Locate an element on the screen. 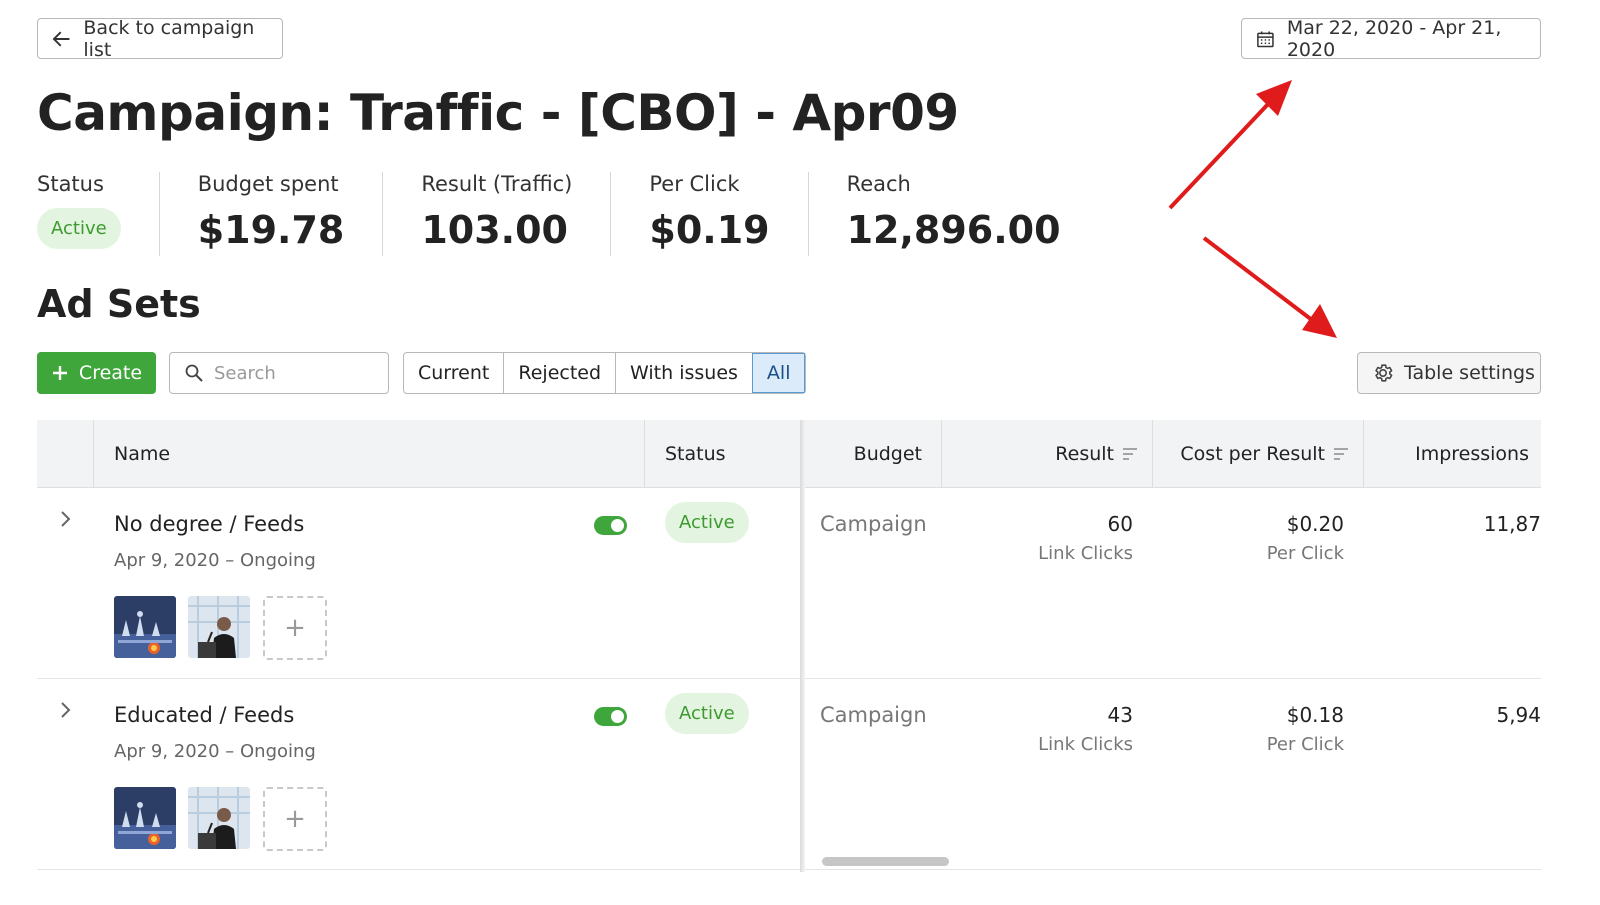  stat-budget-value: $19.78 is located at coordinates (271, 230).